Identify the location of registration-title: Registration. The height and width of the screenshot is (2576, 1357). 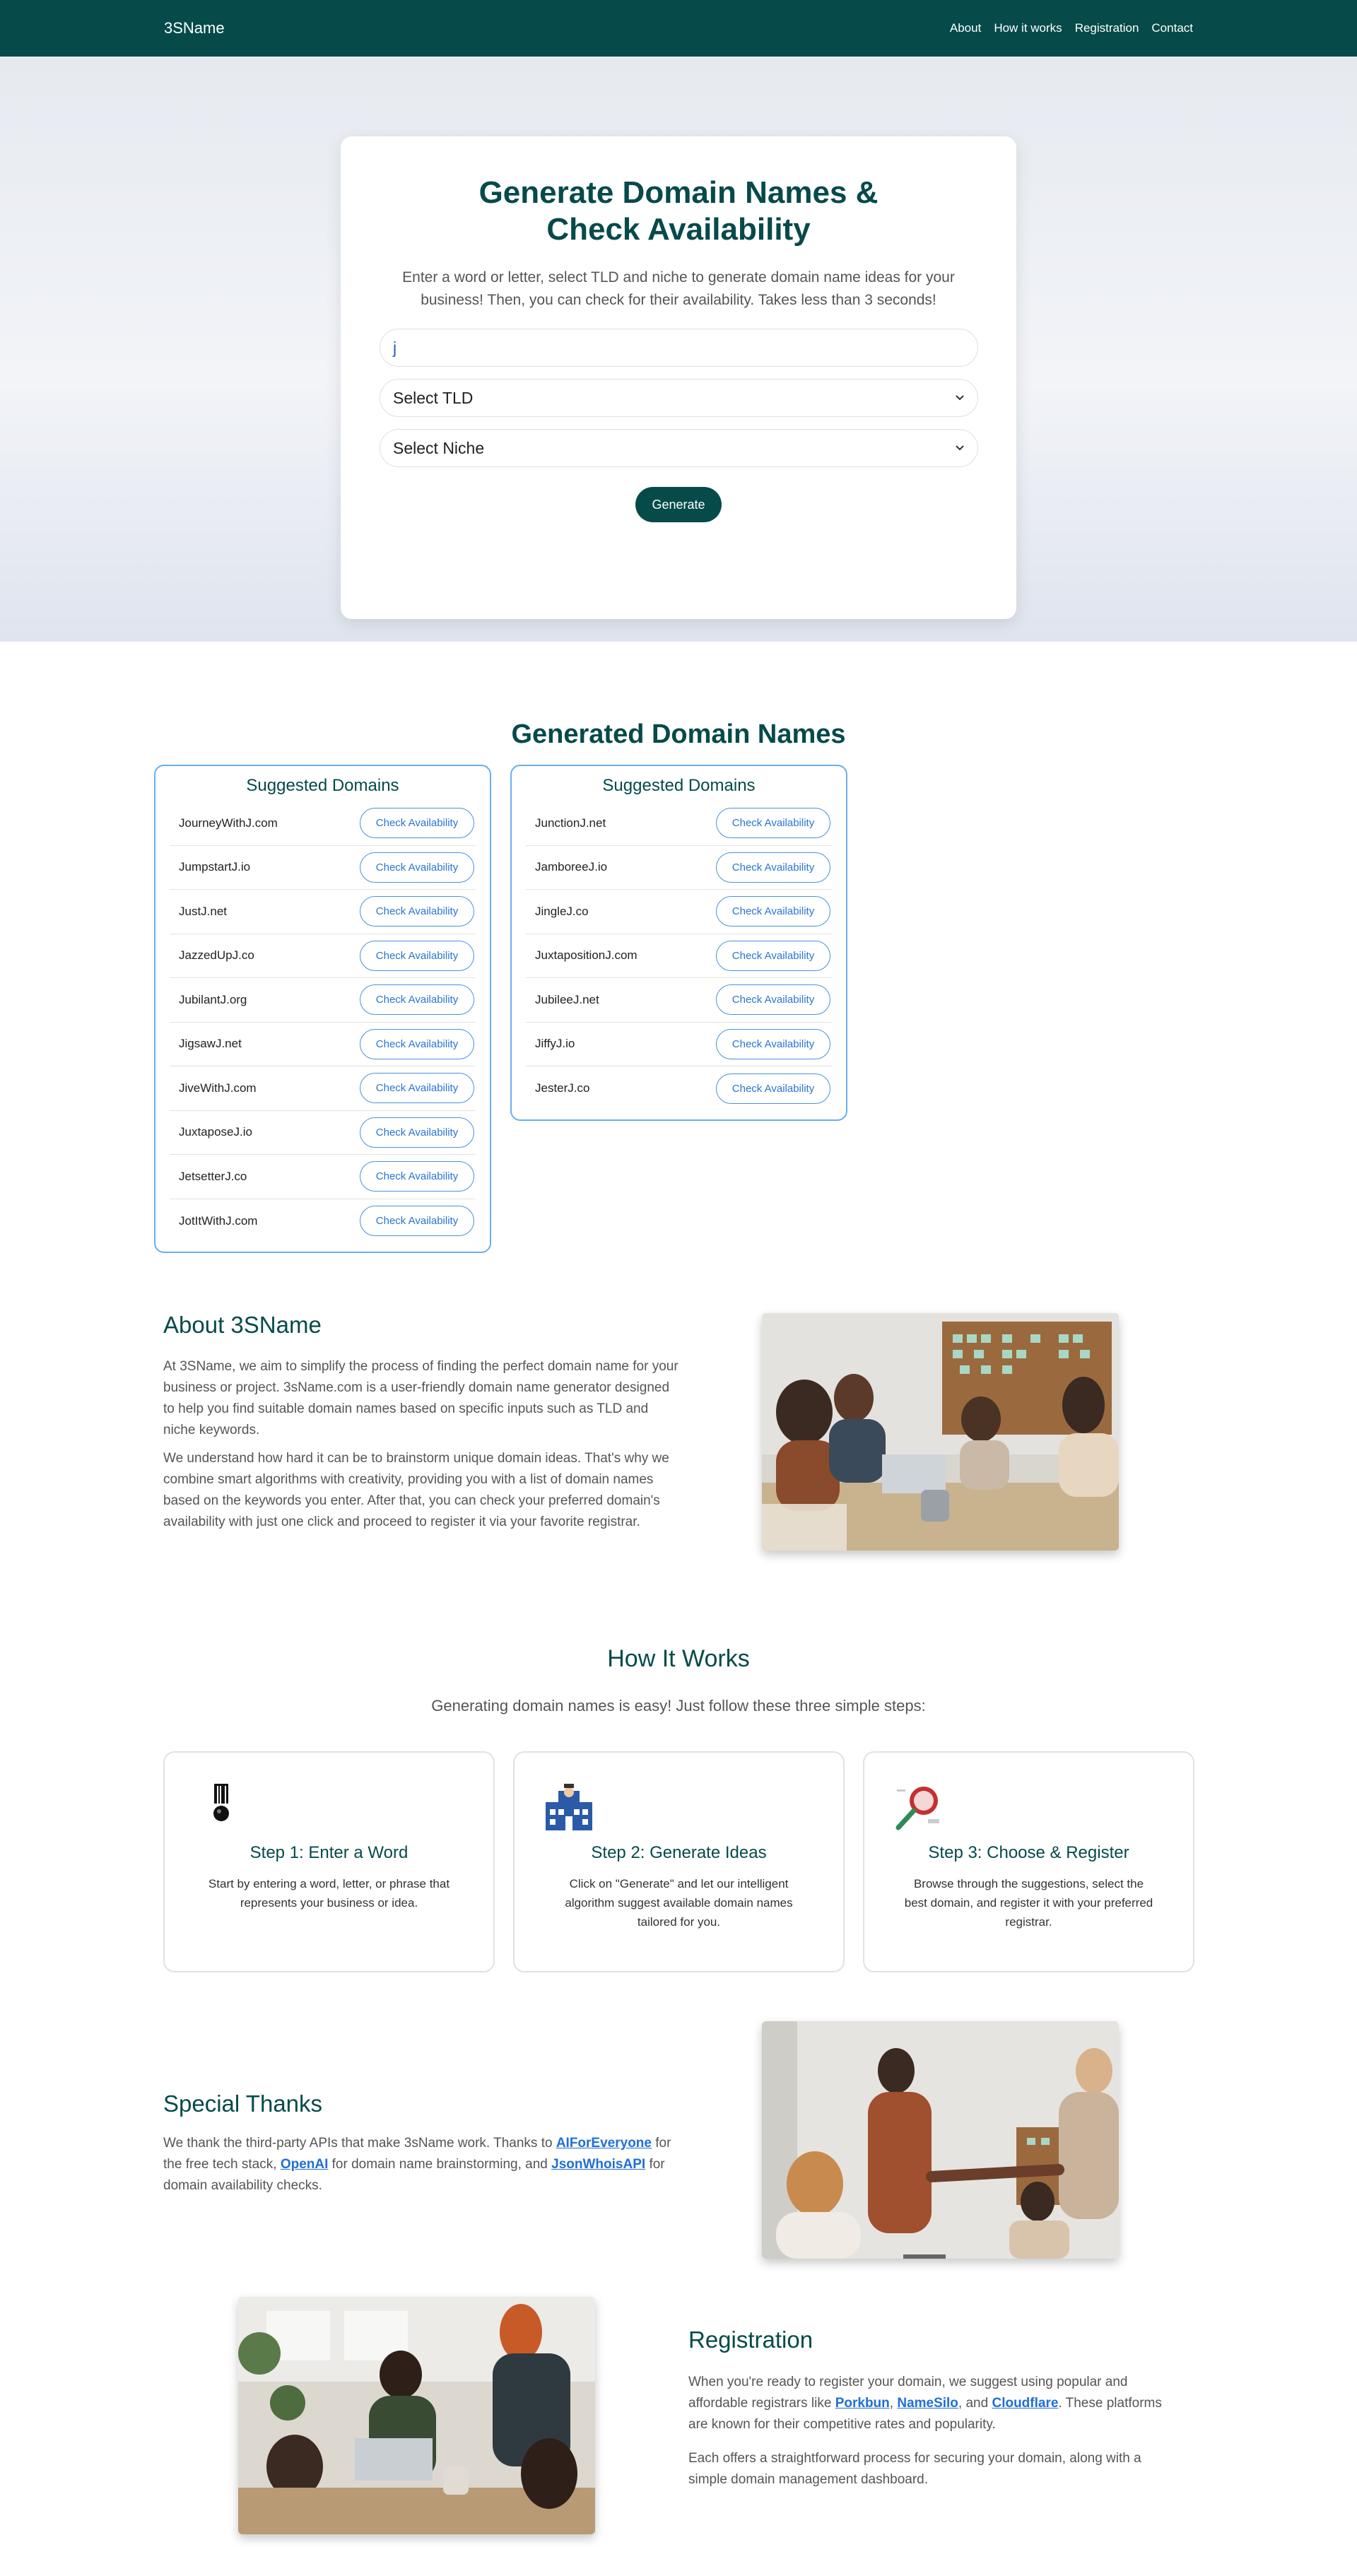
(750, 2340).